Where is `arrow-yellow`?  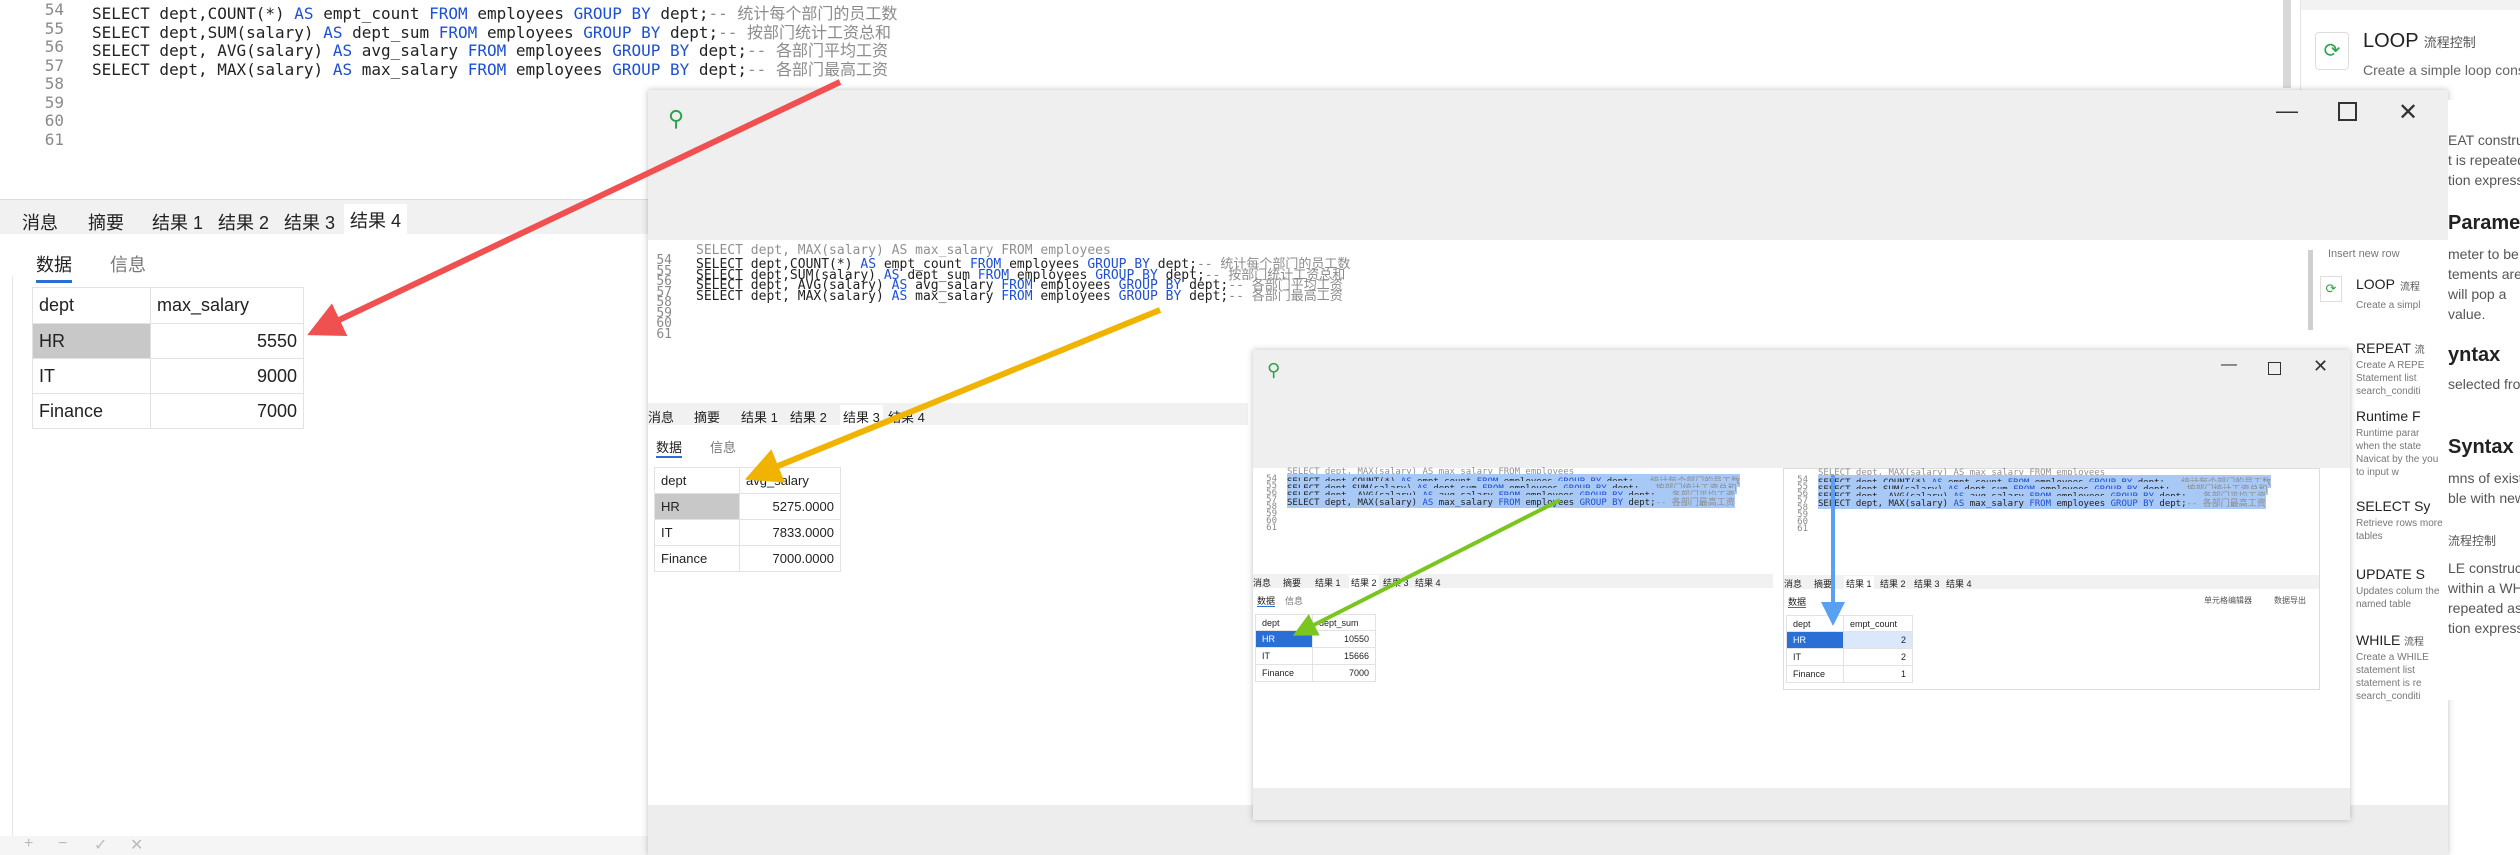
arrow-yellow is located at coordinates (953, 395).